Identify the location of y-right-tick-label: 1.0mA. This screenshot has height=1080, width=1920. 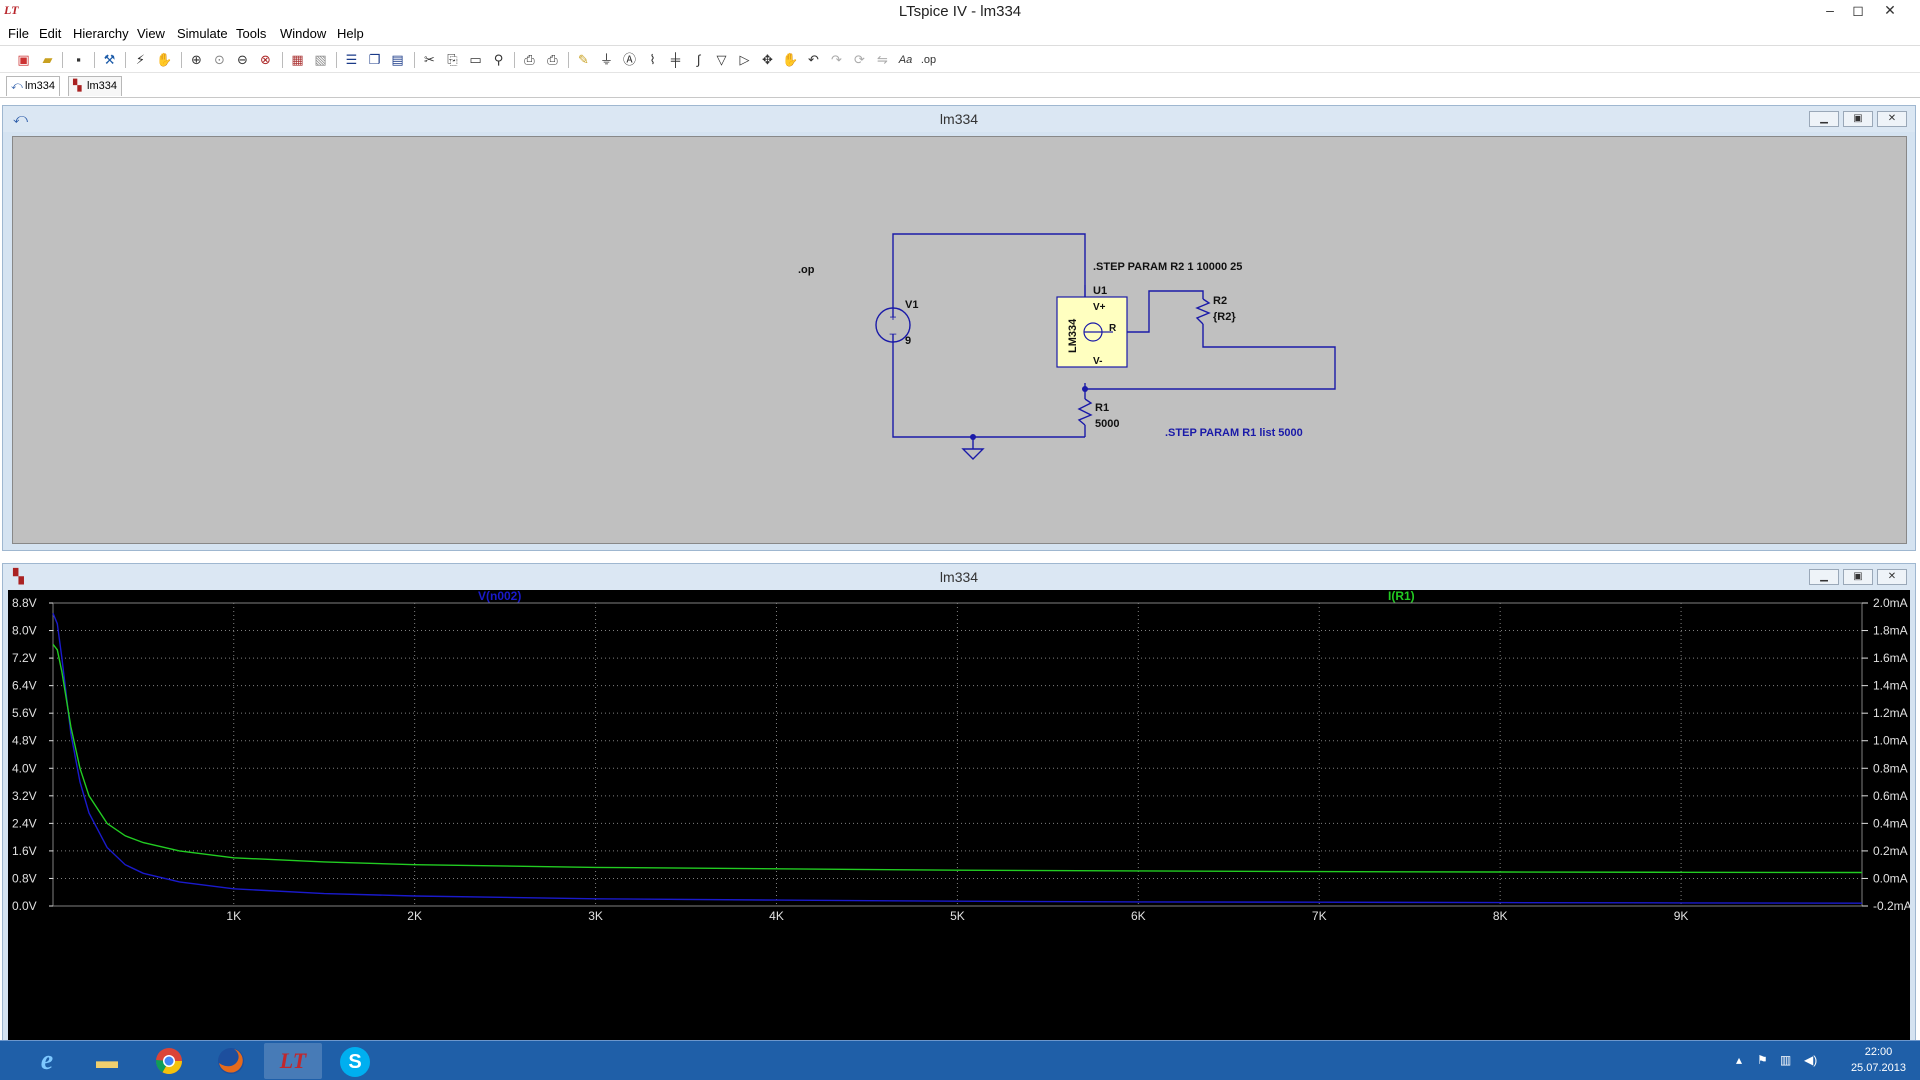
(1890, 741).